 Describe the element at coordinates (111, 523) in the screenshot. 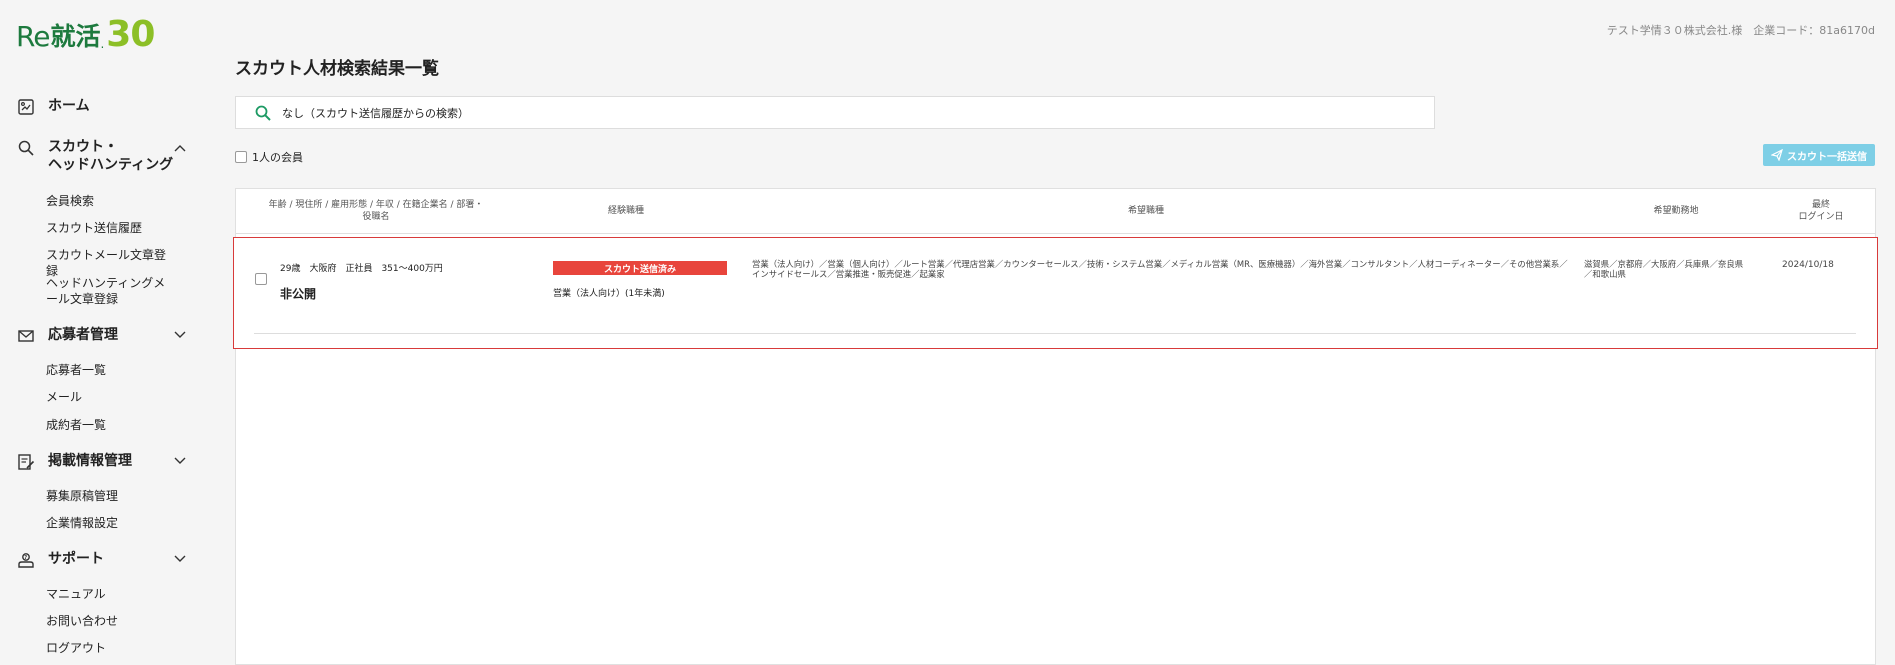

I see `sidebar-item-company-settings: 企業情報設定` at that location.